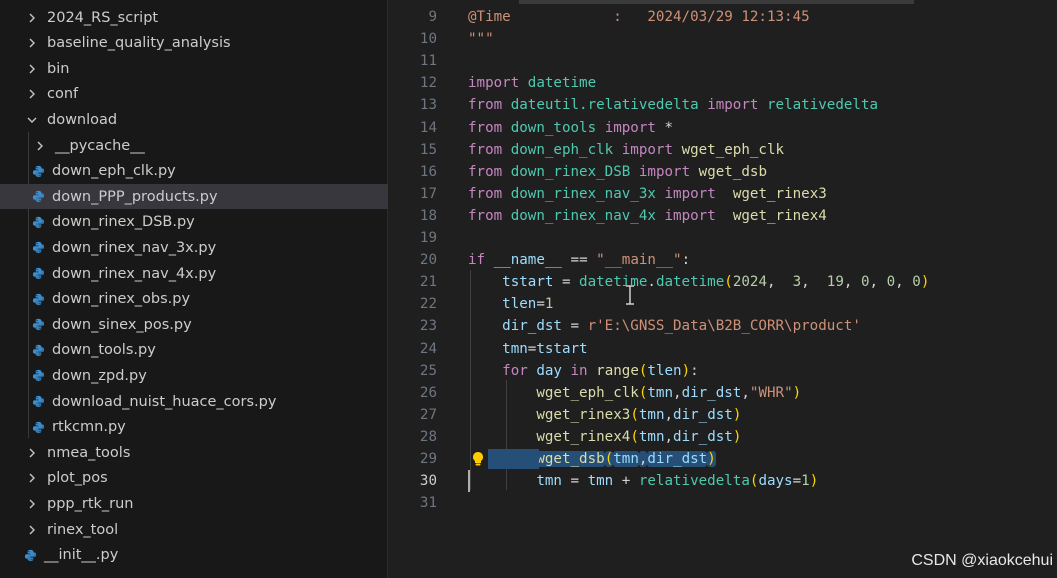 The image size is (1057, 578). I want to click on code-token: days, so click(775, 481).